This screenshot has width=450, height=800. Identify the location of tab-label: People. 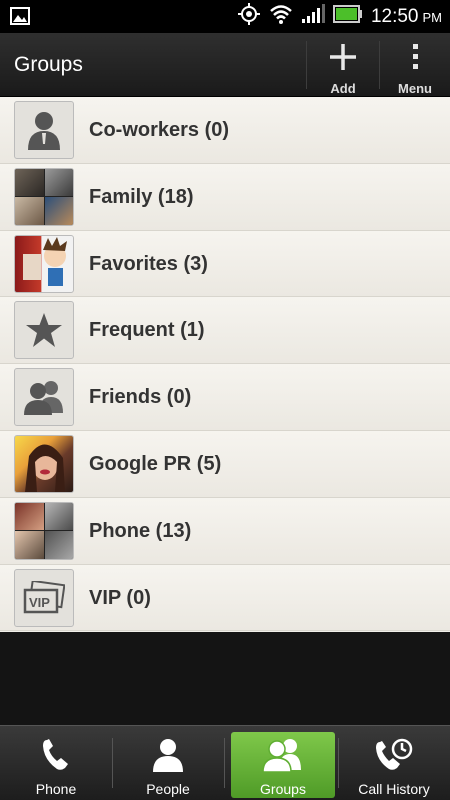
(168, 789).